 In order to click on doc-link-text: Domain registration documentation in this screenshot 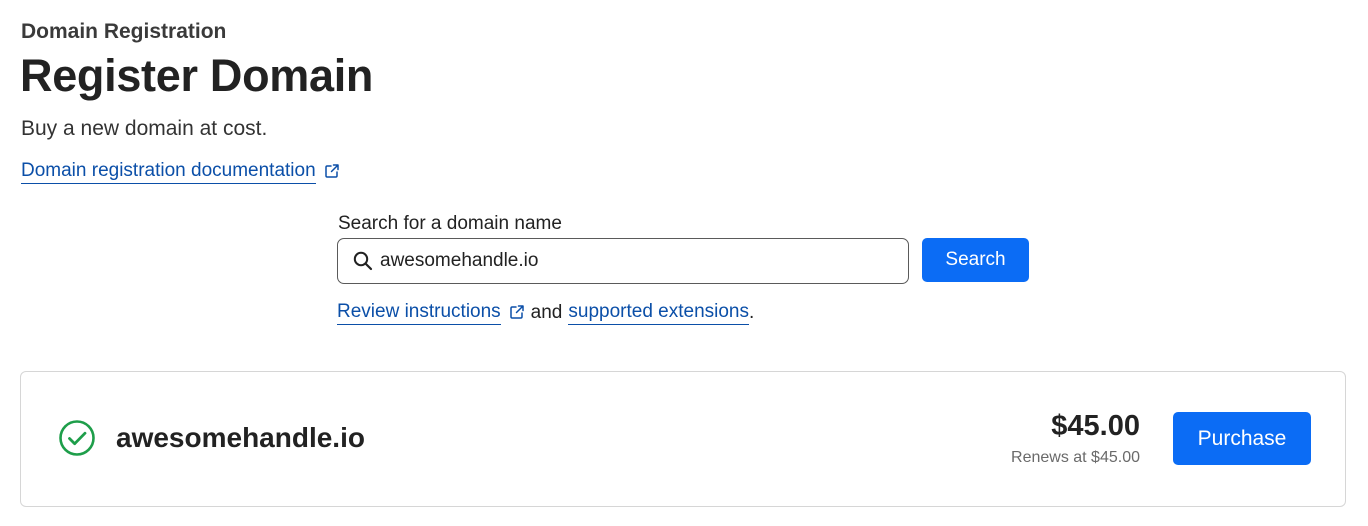, I will do `click(168, 172)`.